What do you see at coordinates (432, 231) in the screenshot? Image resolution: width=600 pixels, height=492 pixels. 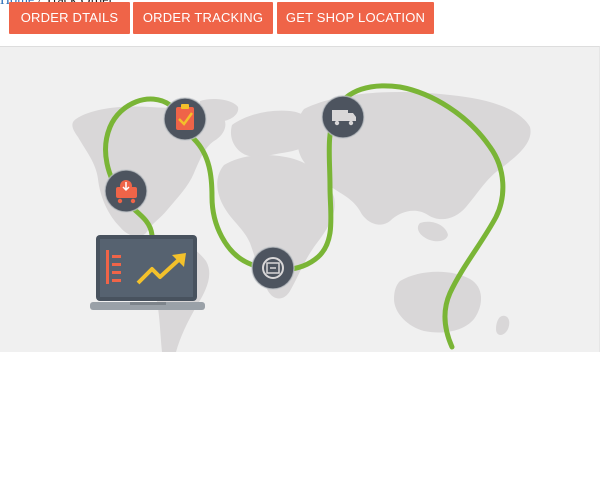 I see `southeast-asia-islands-shape` at bounding box center [432, 231].